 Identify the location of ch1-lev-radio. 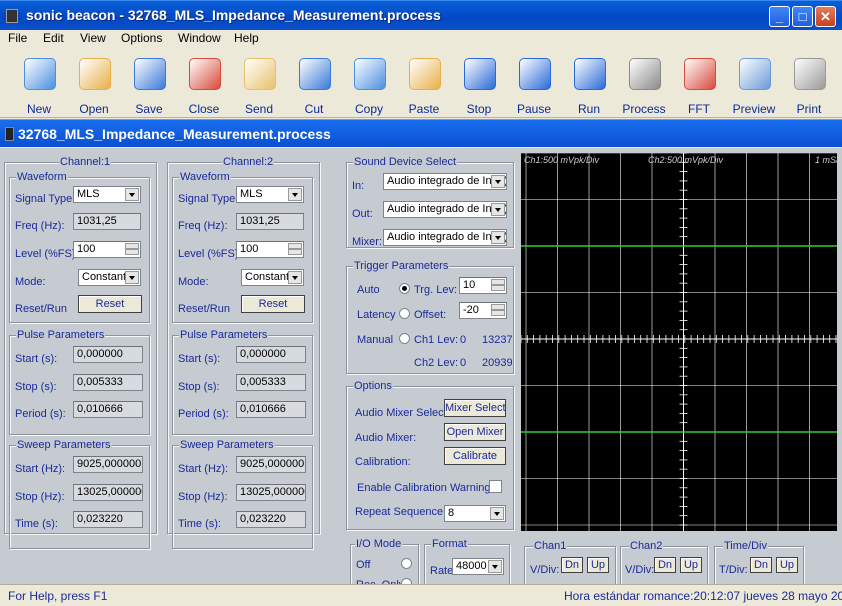
(404, 338).